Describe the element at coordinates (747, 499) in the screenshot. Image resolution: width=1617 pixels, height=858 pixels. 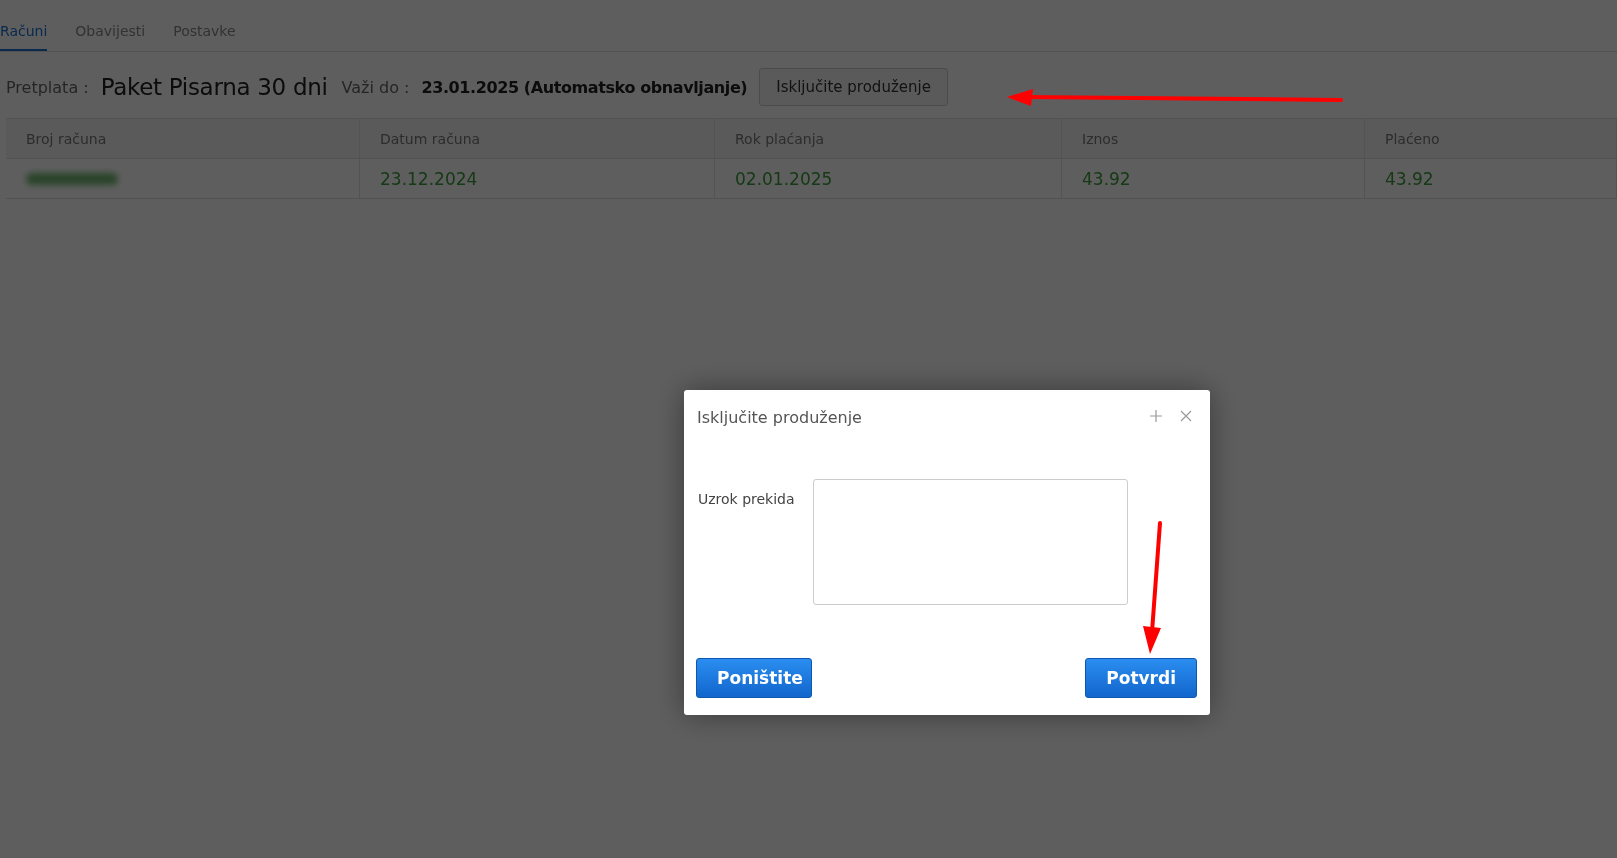
I see `field-label: Uzrok prekida` at that location.